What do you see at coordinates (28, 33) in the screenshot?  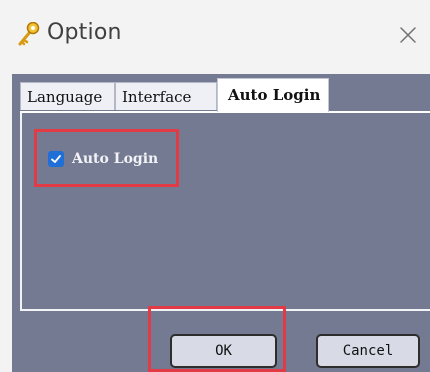 I see `key-icon` at bounding box center [28, 33].